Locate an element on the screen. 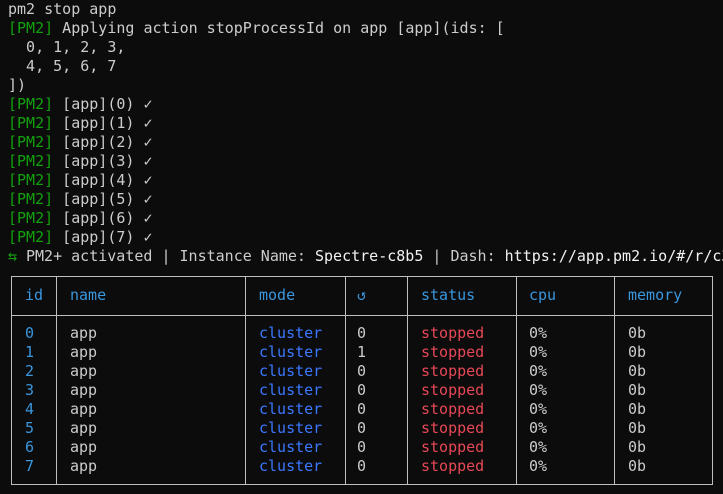 The width and height of the screenshot is (723, 494). result-line: [PM2] [app](7) ✓ is located at coordinates (80, 237).